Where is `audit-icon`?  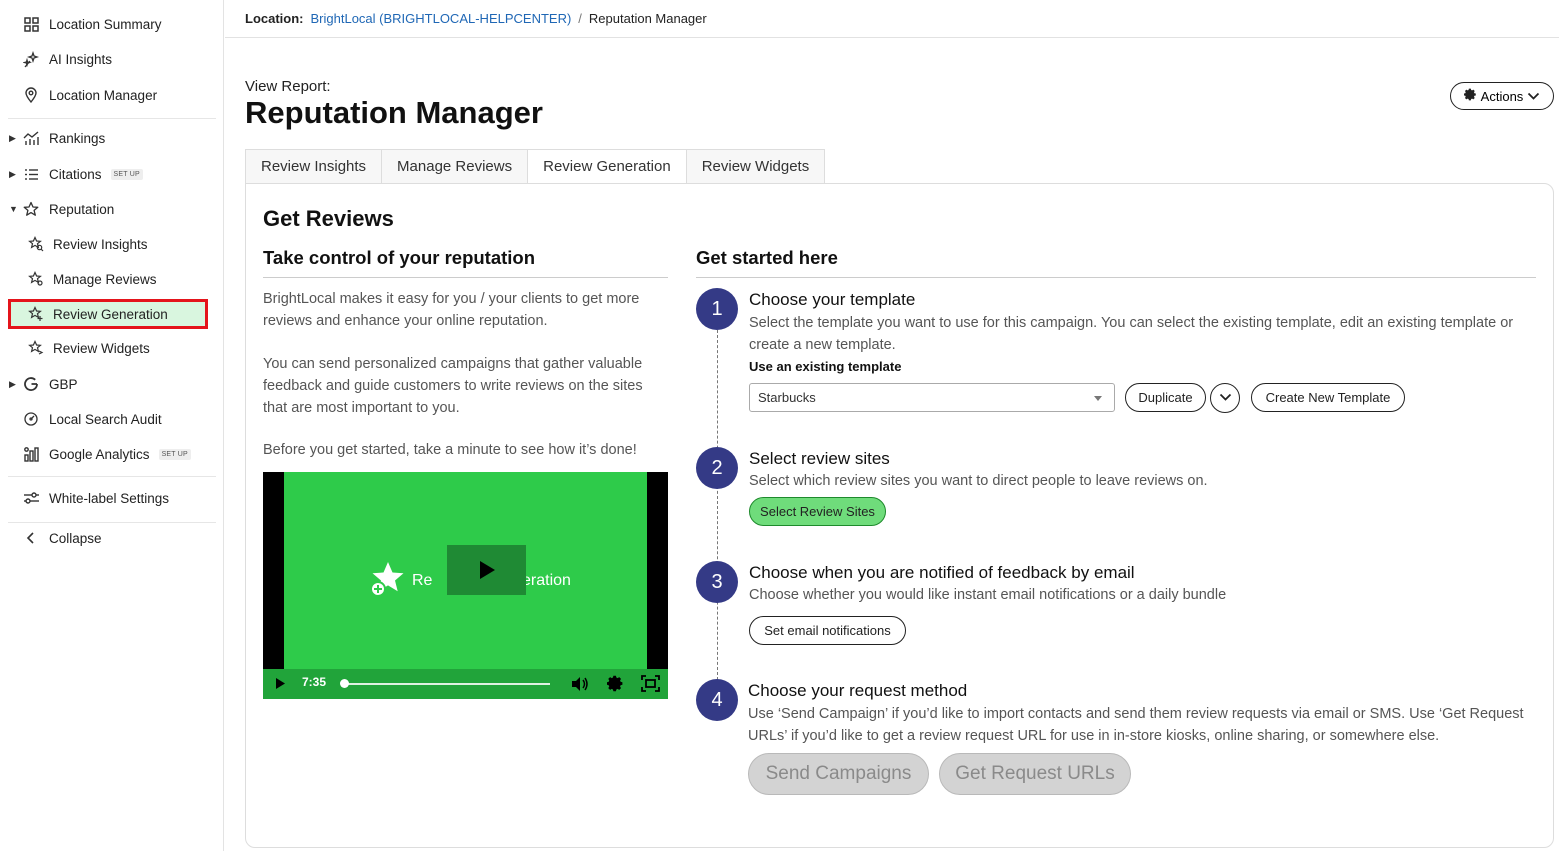 audit-icon is located at coordinates (31, 419).